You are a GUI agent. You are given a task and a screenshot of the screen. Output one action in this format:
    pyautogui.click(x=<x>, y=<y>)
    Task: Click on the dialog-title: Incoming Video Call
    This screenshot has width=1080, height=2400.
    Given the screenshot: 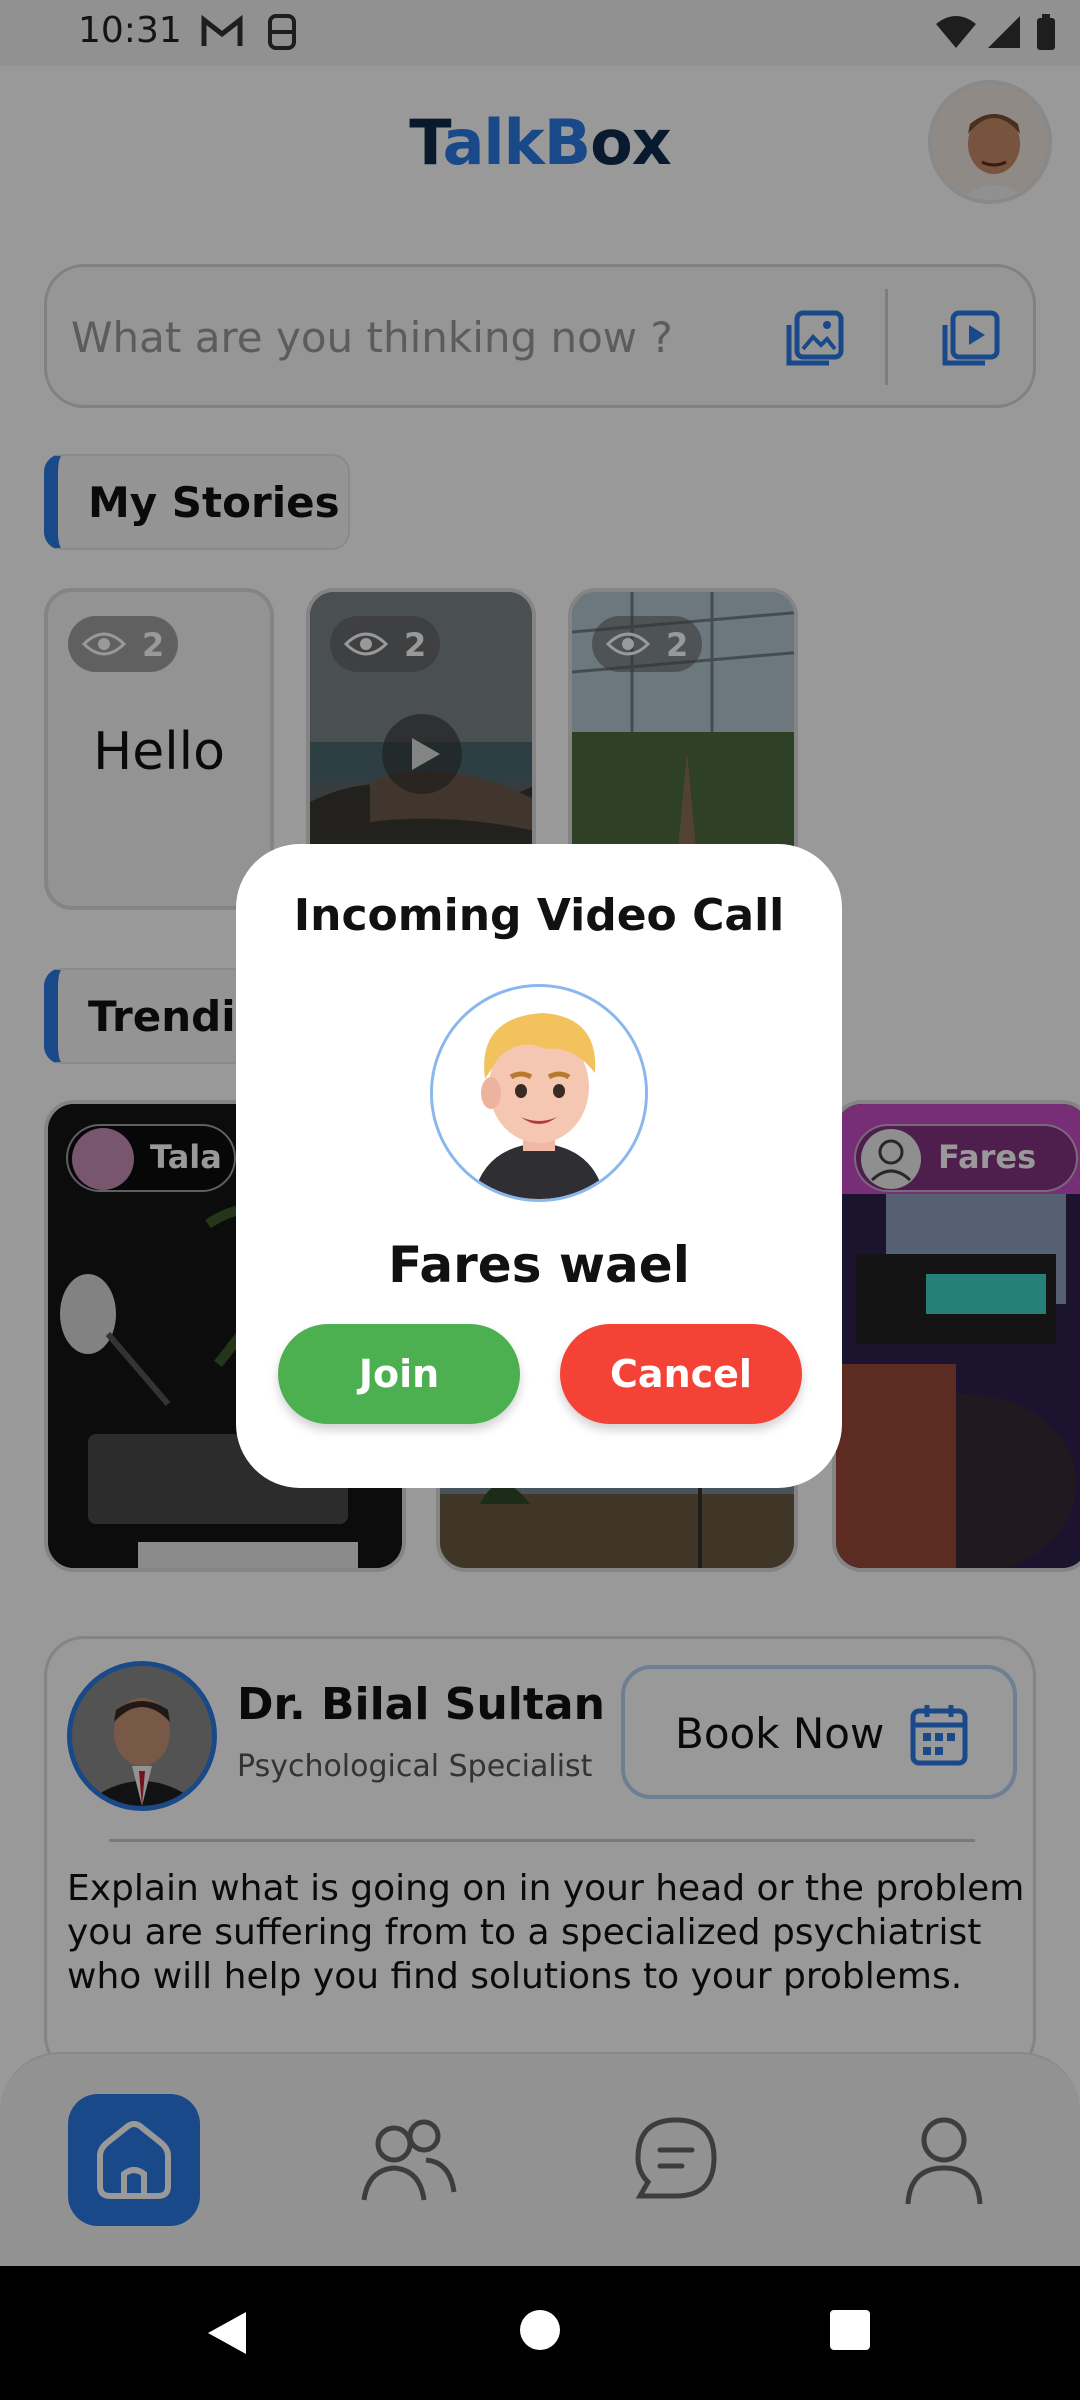 What is the action you would take?
    pyautogui.click(x=539, y=915)
    